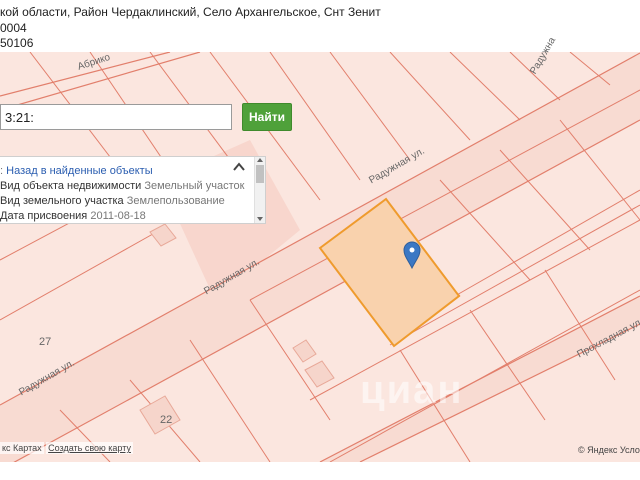  What do you see at coordinates (259, 190) in the screenshot?
I see `panel-scrollbar` at bounding box center [259, 190].